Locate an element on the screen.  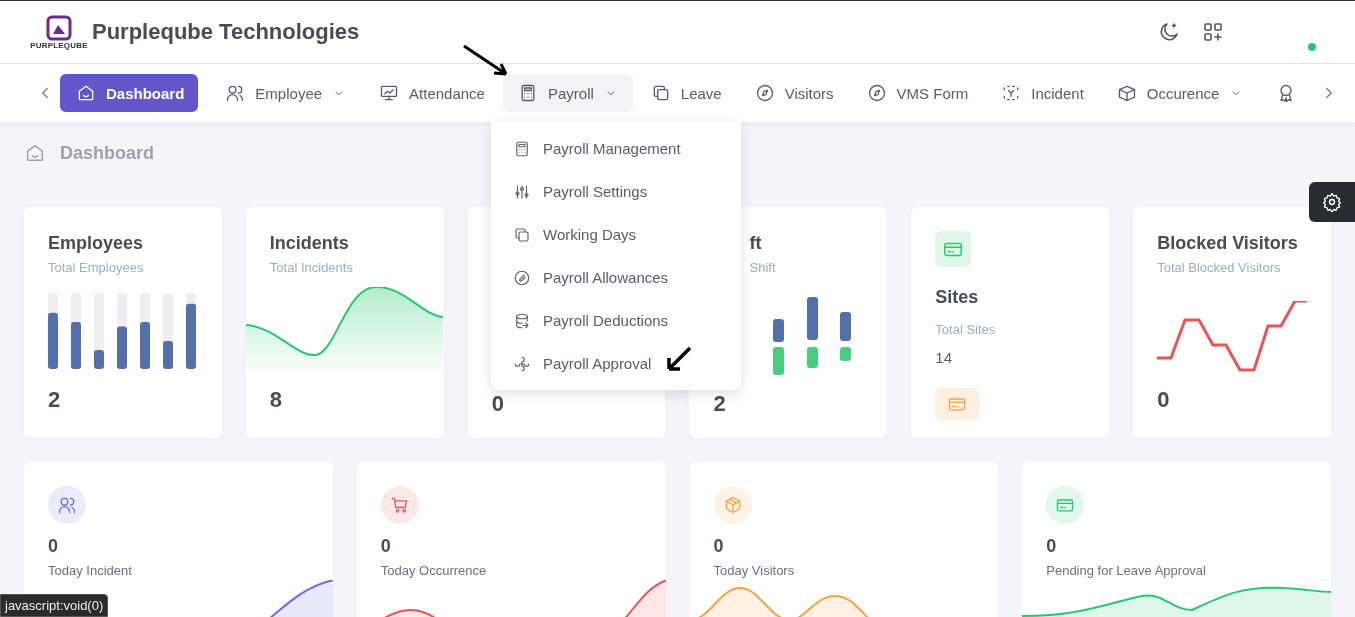
company-name: Purpleqube Technologies is located at coordinates (226, 32).